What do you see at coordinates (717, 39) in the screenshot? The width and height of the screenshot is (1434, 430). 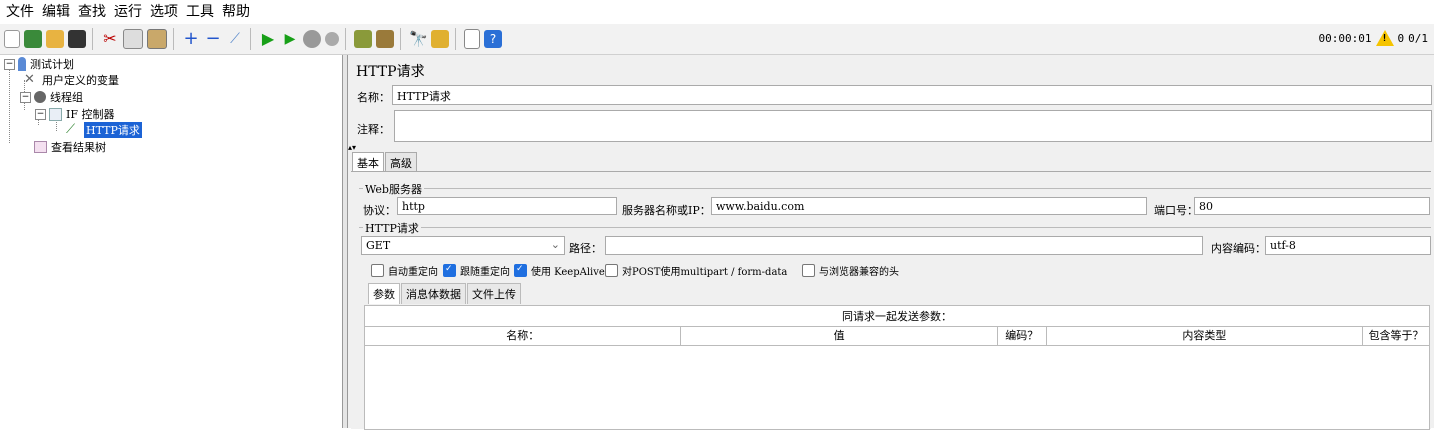 I see `toolbar: ✂ + − ⟋ ▶ ▶ 🔭 ?` at bounding box center [717, 39].